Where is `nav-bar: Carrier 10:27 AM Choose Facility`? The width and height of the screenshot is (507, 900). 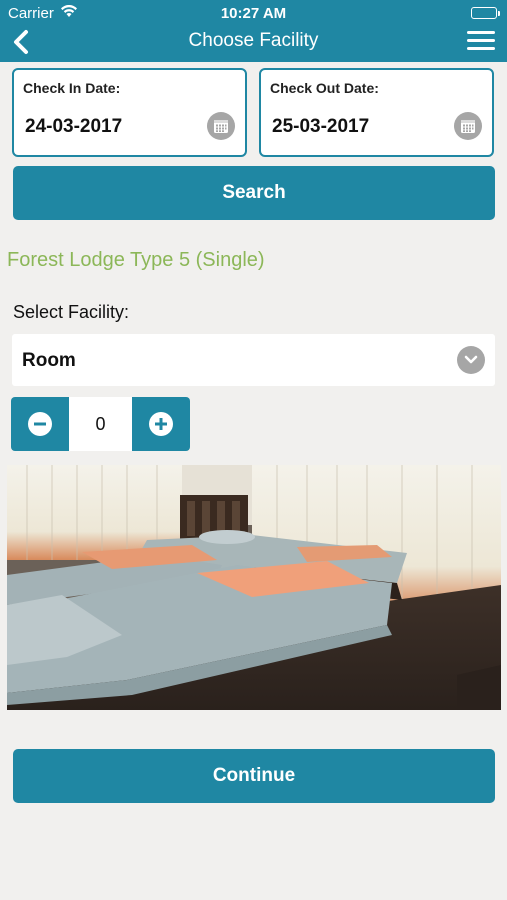 nav-bar: Carrier 10:27 AM Choose Facility is located at coordinates (253, 31).